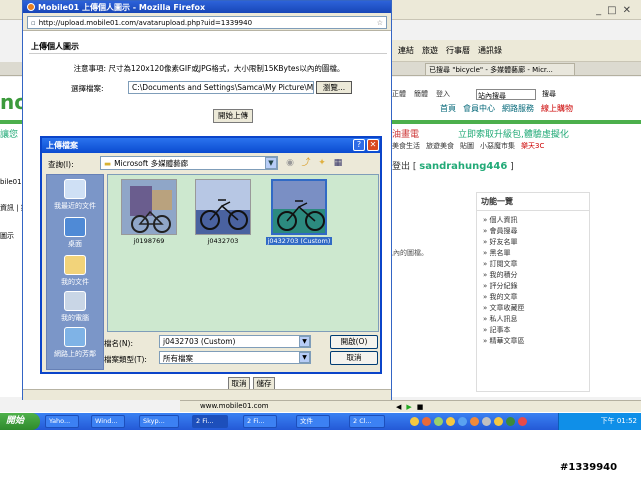 This screenshot has height=480, width=641. Describe the element at coordinates (557, 110) in the screenshot. I see `nav-shopping: 線上購物` at that location.